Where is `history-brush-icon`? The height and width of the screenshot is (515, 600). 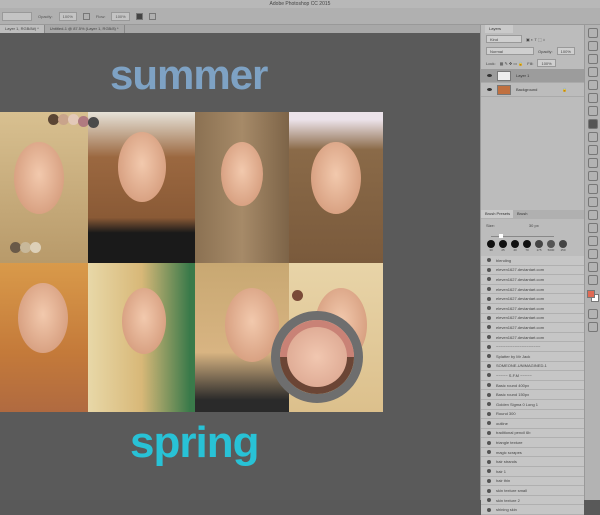
history-brush-icon is located at coordinates (592, 150).